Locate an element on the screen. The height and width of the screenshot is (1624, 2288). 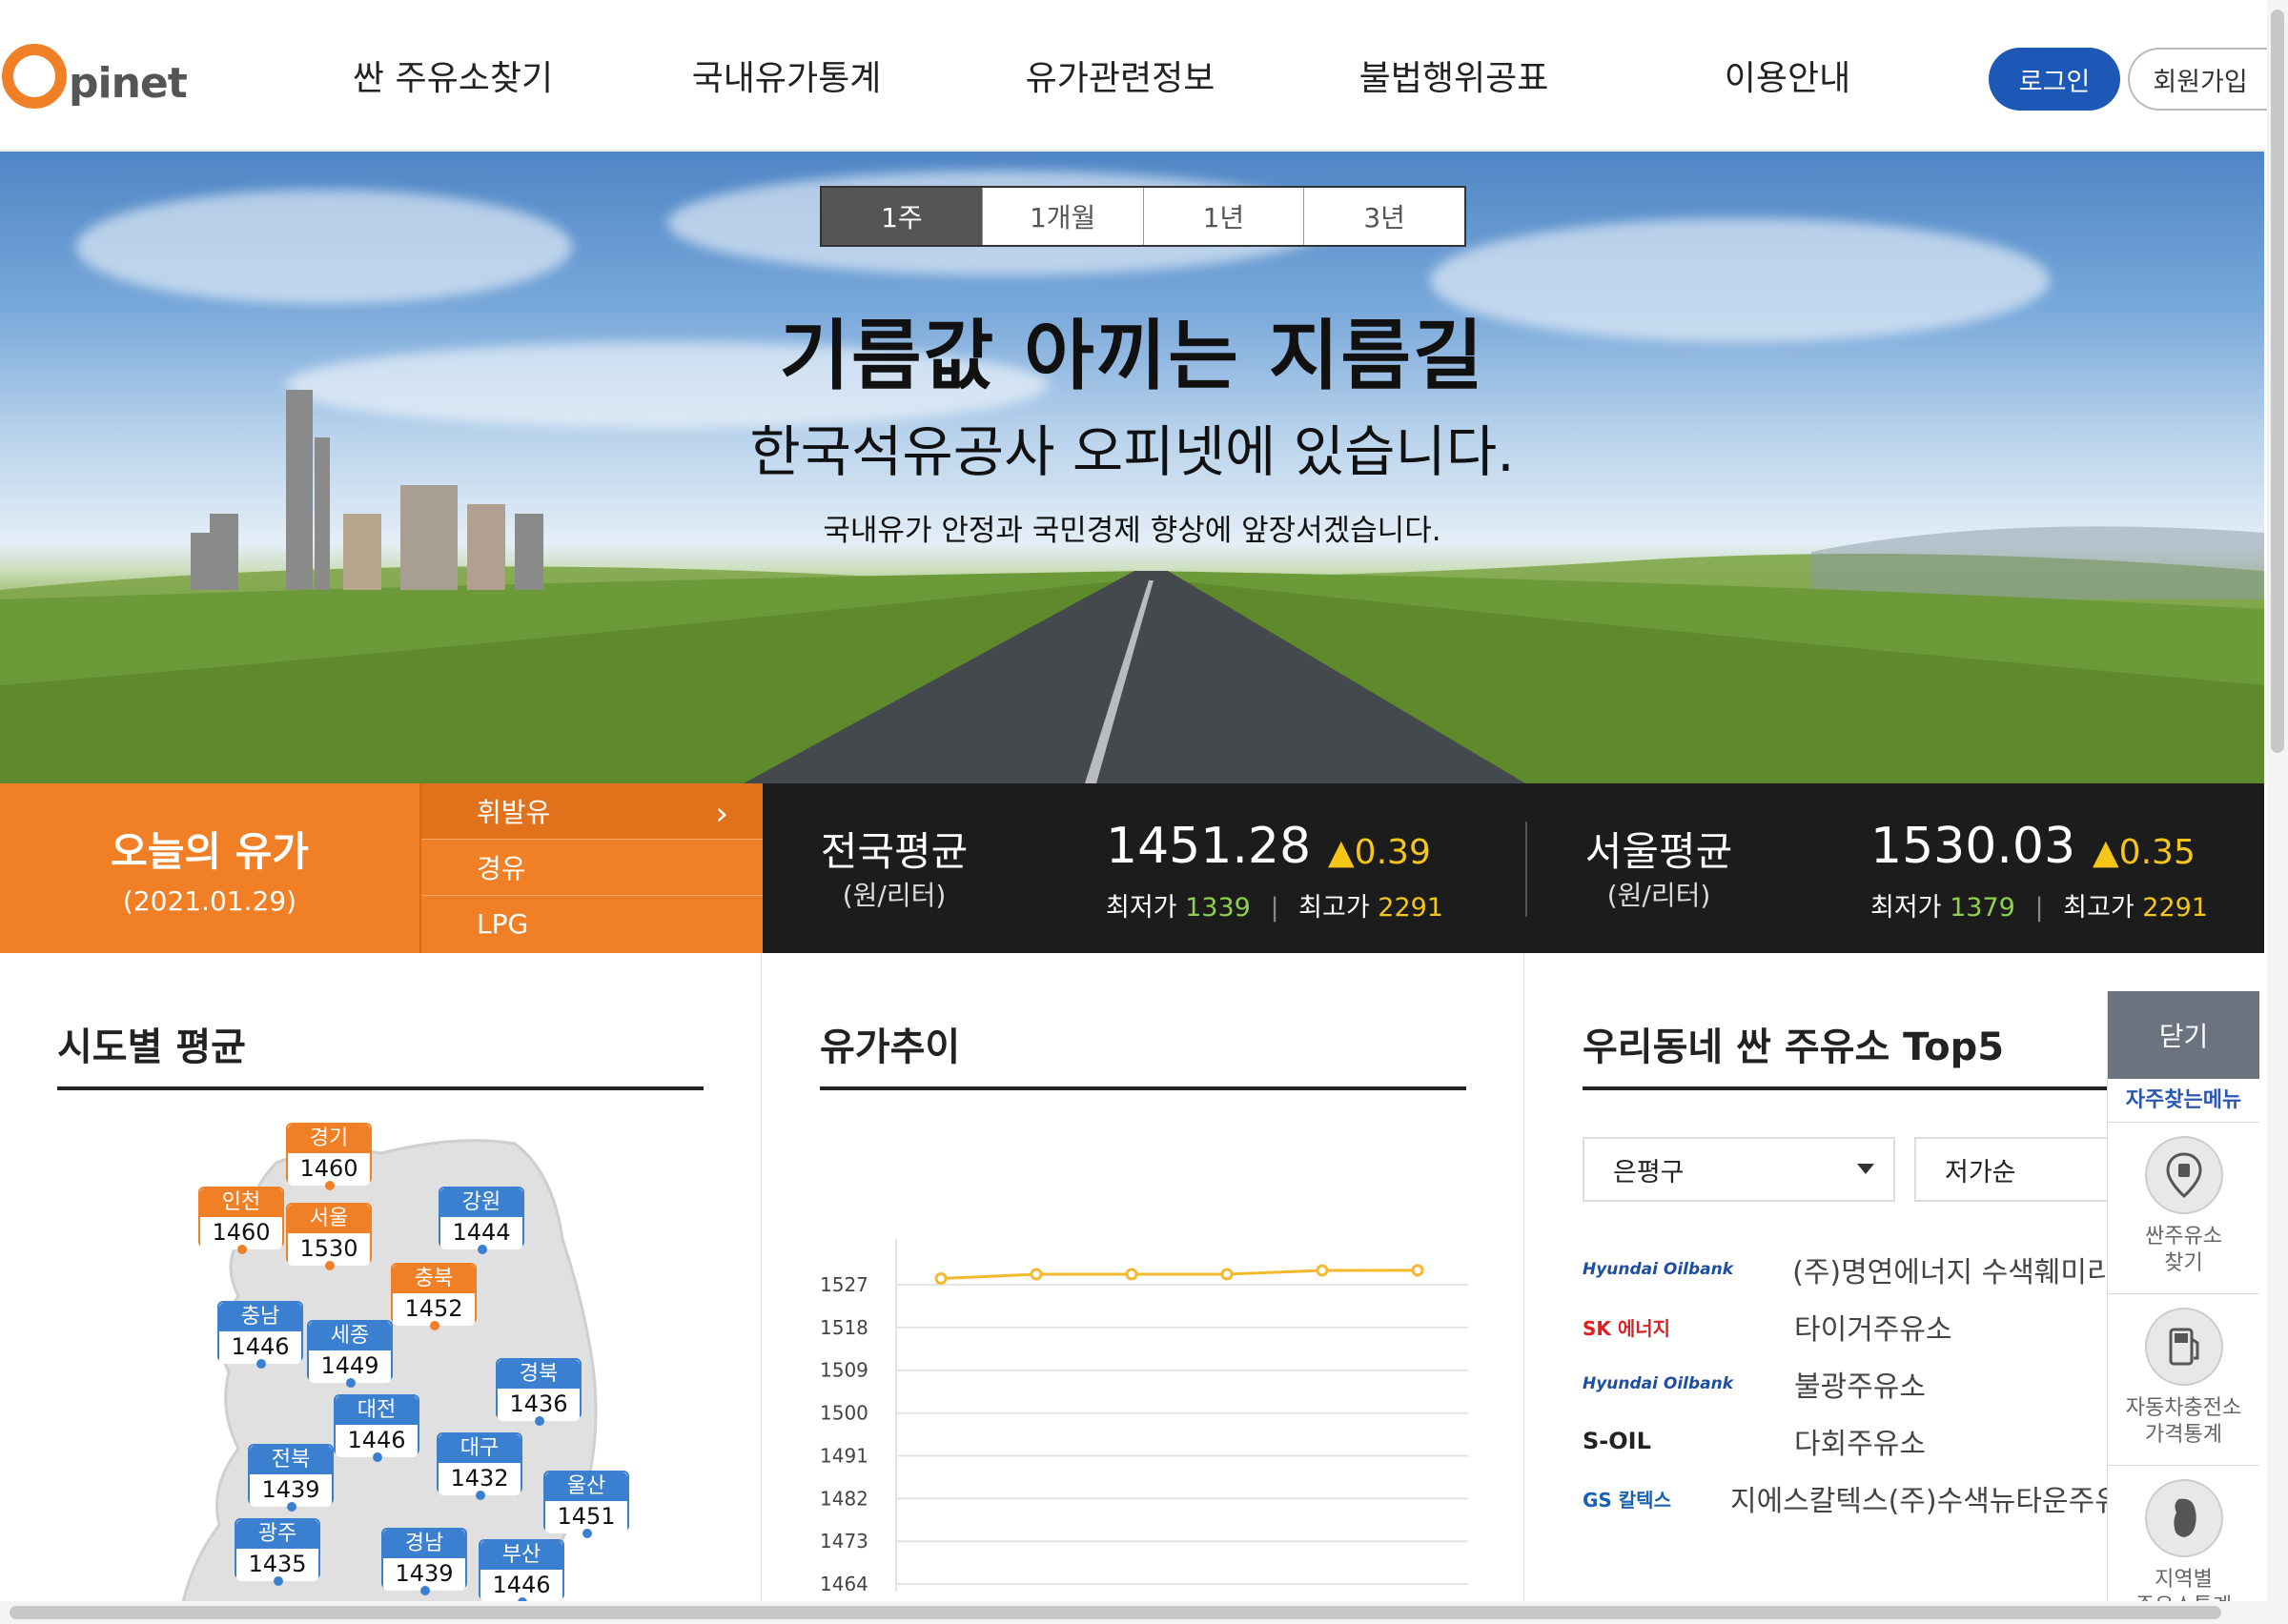
region-name: 대구 is located at coordinates (480, 1448).